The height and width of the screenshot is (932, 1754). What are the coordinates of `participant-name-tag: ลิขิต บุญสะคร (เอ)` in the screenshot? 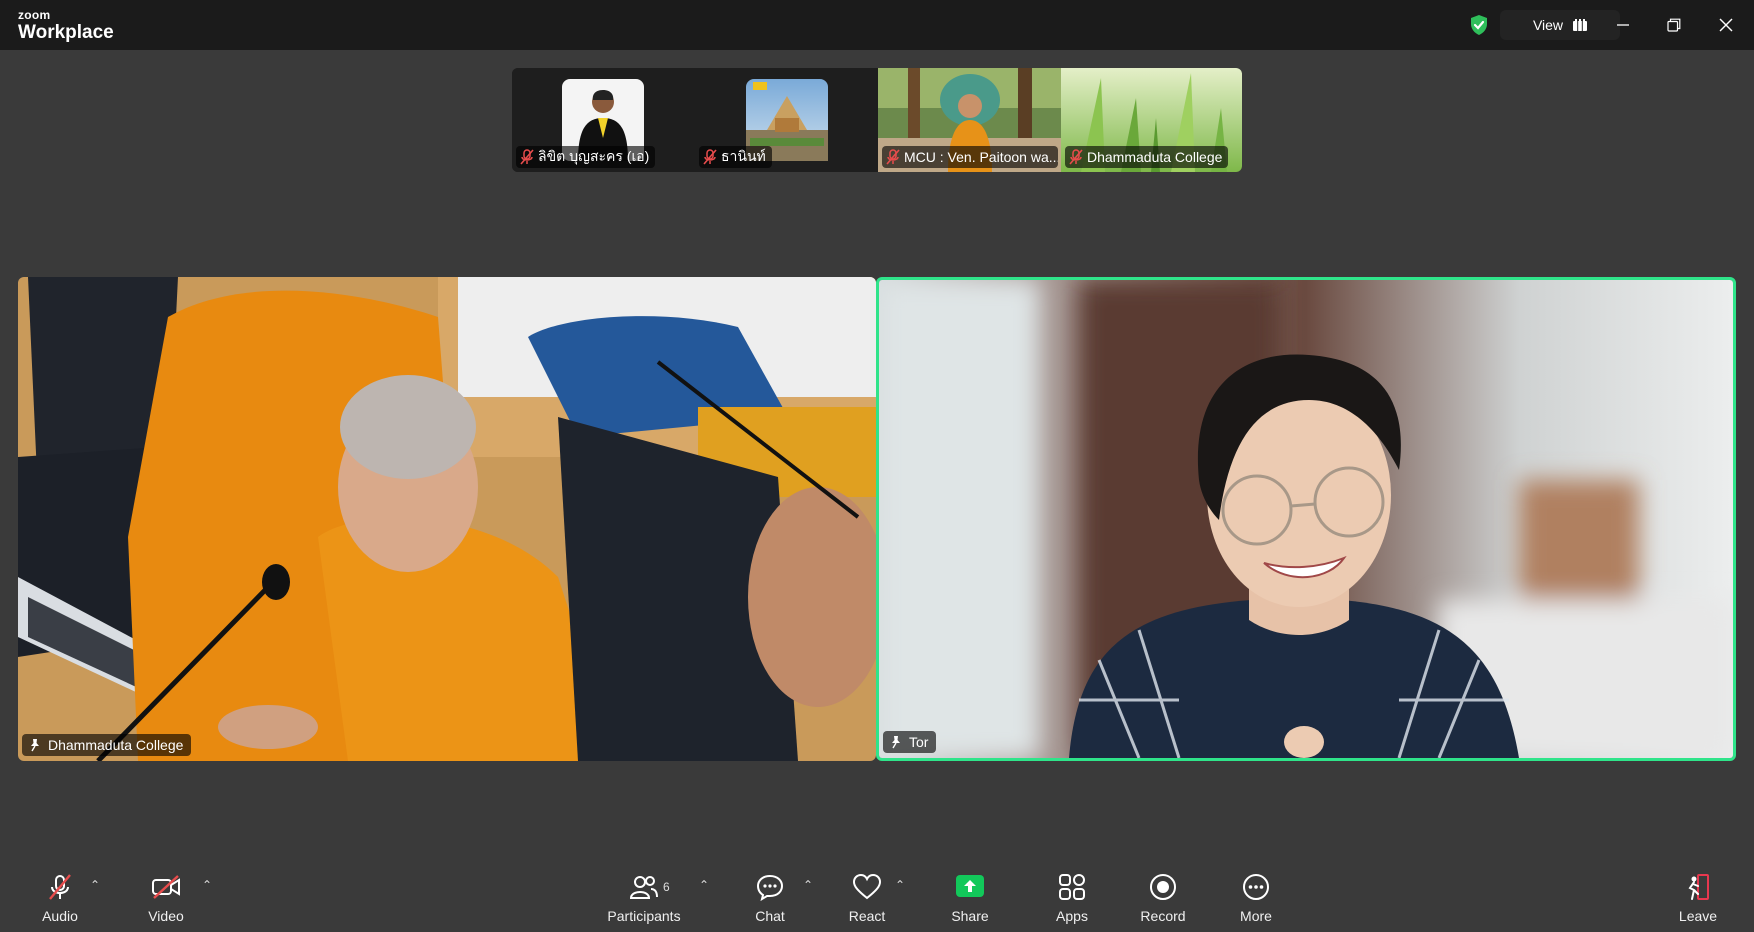 It's located at (586, 157).